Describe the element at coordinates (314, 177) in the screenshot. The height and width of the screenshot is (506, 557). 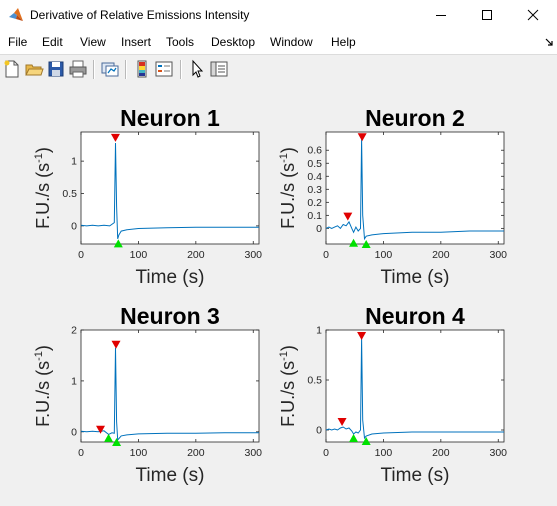
I see `y-tick-label: 0.4` at that location.